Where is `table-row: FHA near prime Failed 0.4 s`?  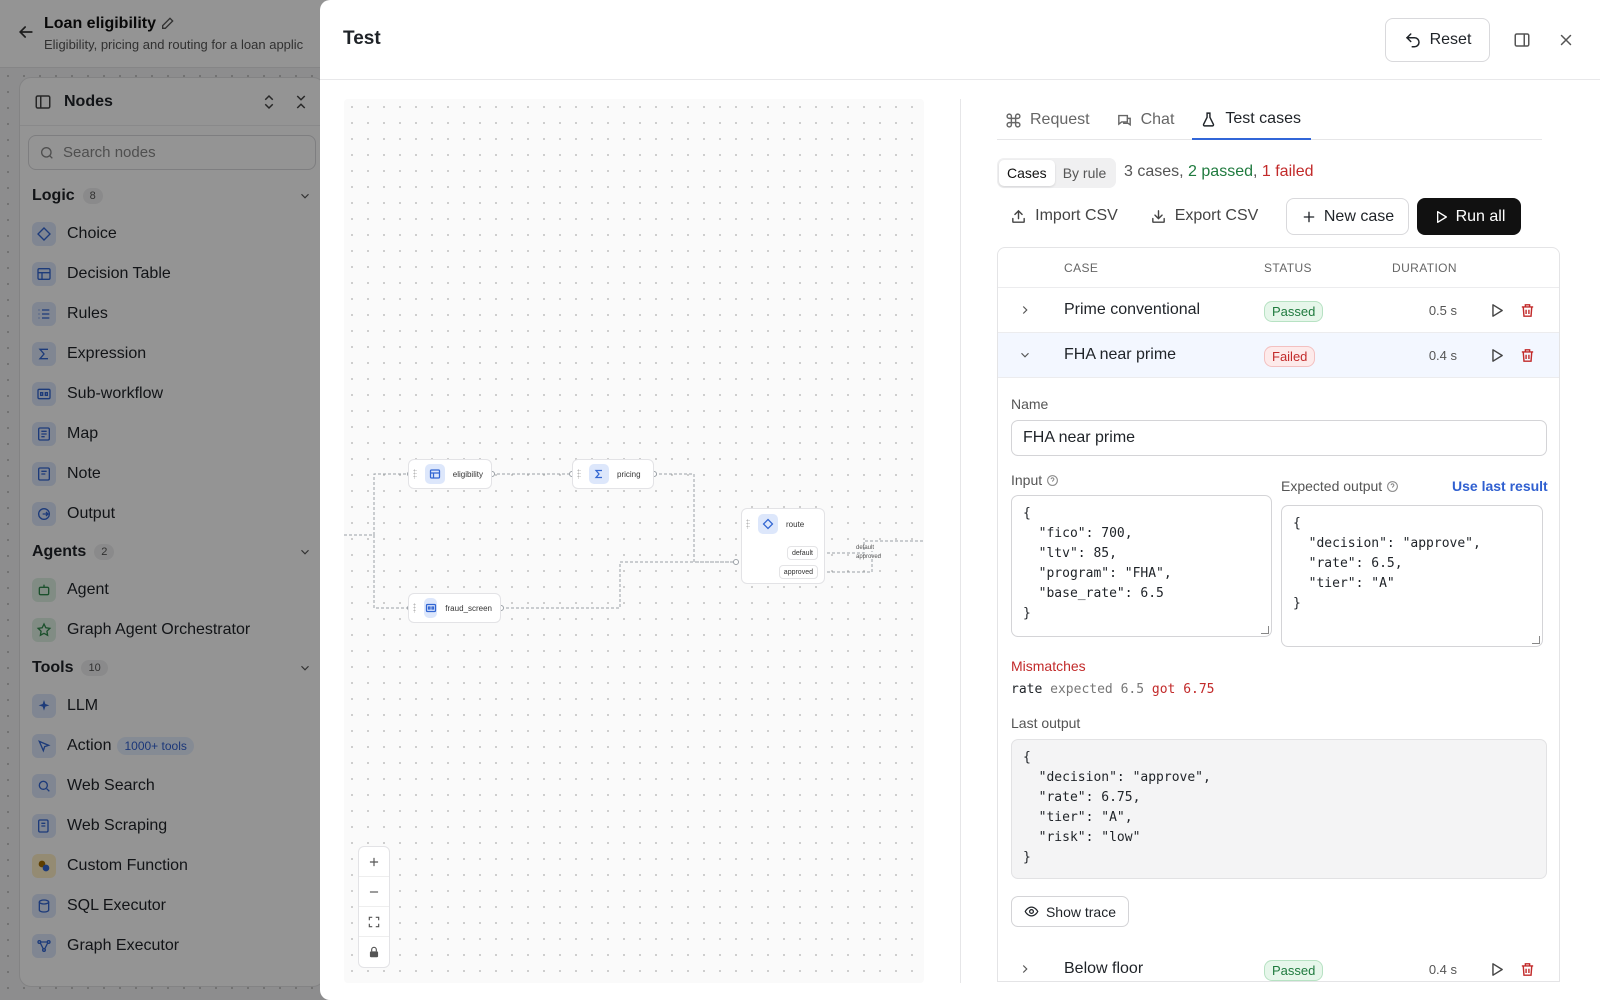 table-row: FHA near prime Failed 0.4 s is located at coordinates (1278, 355).